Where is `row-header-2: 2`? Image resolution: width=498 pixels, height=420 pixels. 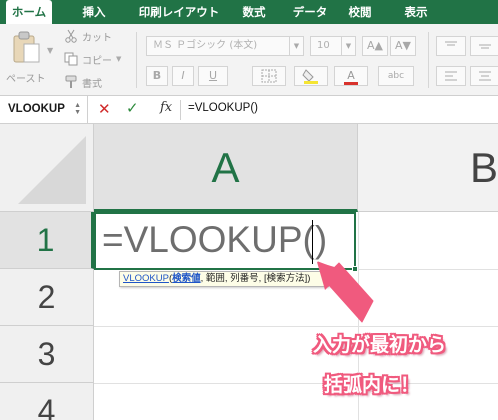
row-header-2: 2 is located at coordinates (47, 297).